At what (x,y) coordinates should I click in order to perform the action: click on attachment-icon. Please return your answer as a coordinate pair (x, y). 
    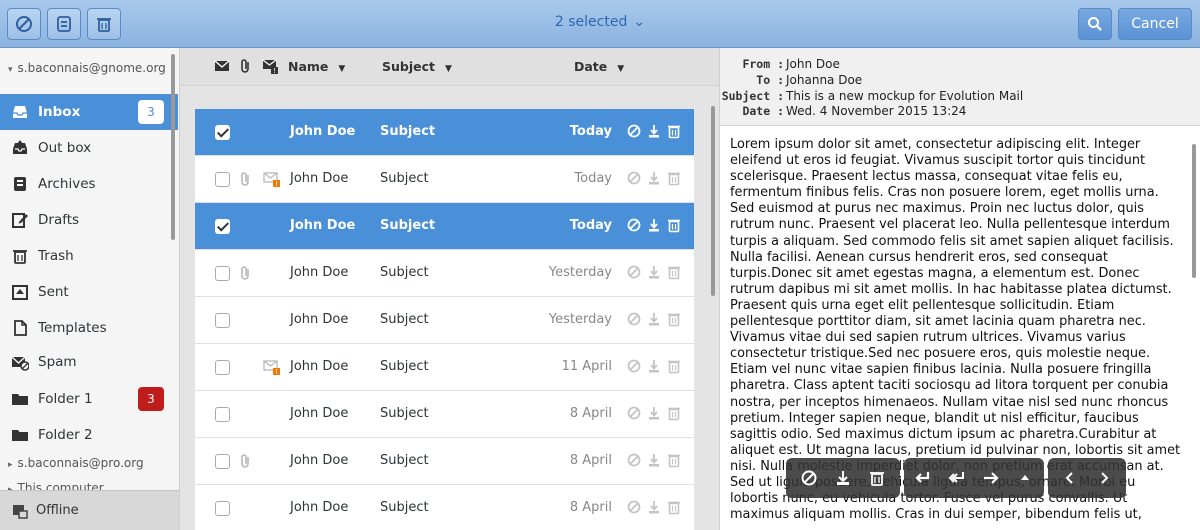
    Looking at the image, I should click on (246, 66).